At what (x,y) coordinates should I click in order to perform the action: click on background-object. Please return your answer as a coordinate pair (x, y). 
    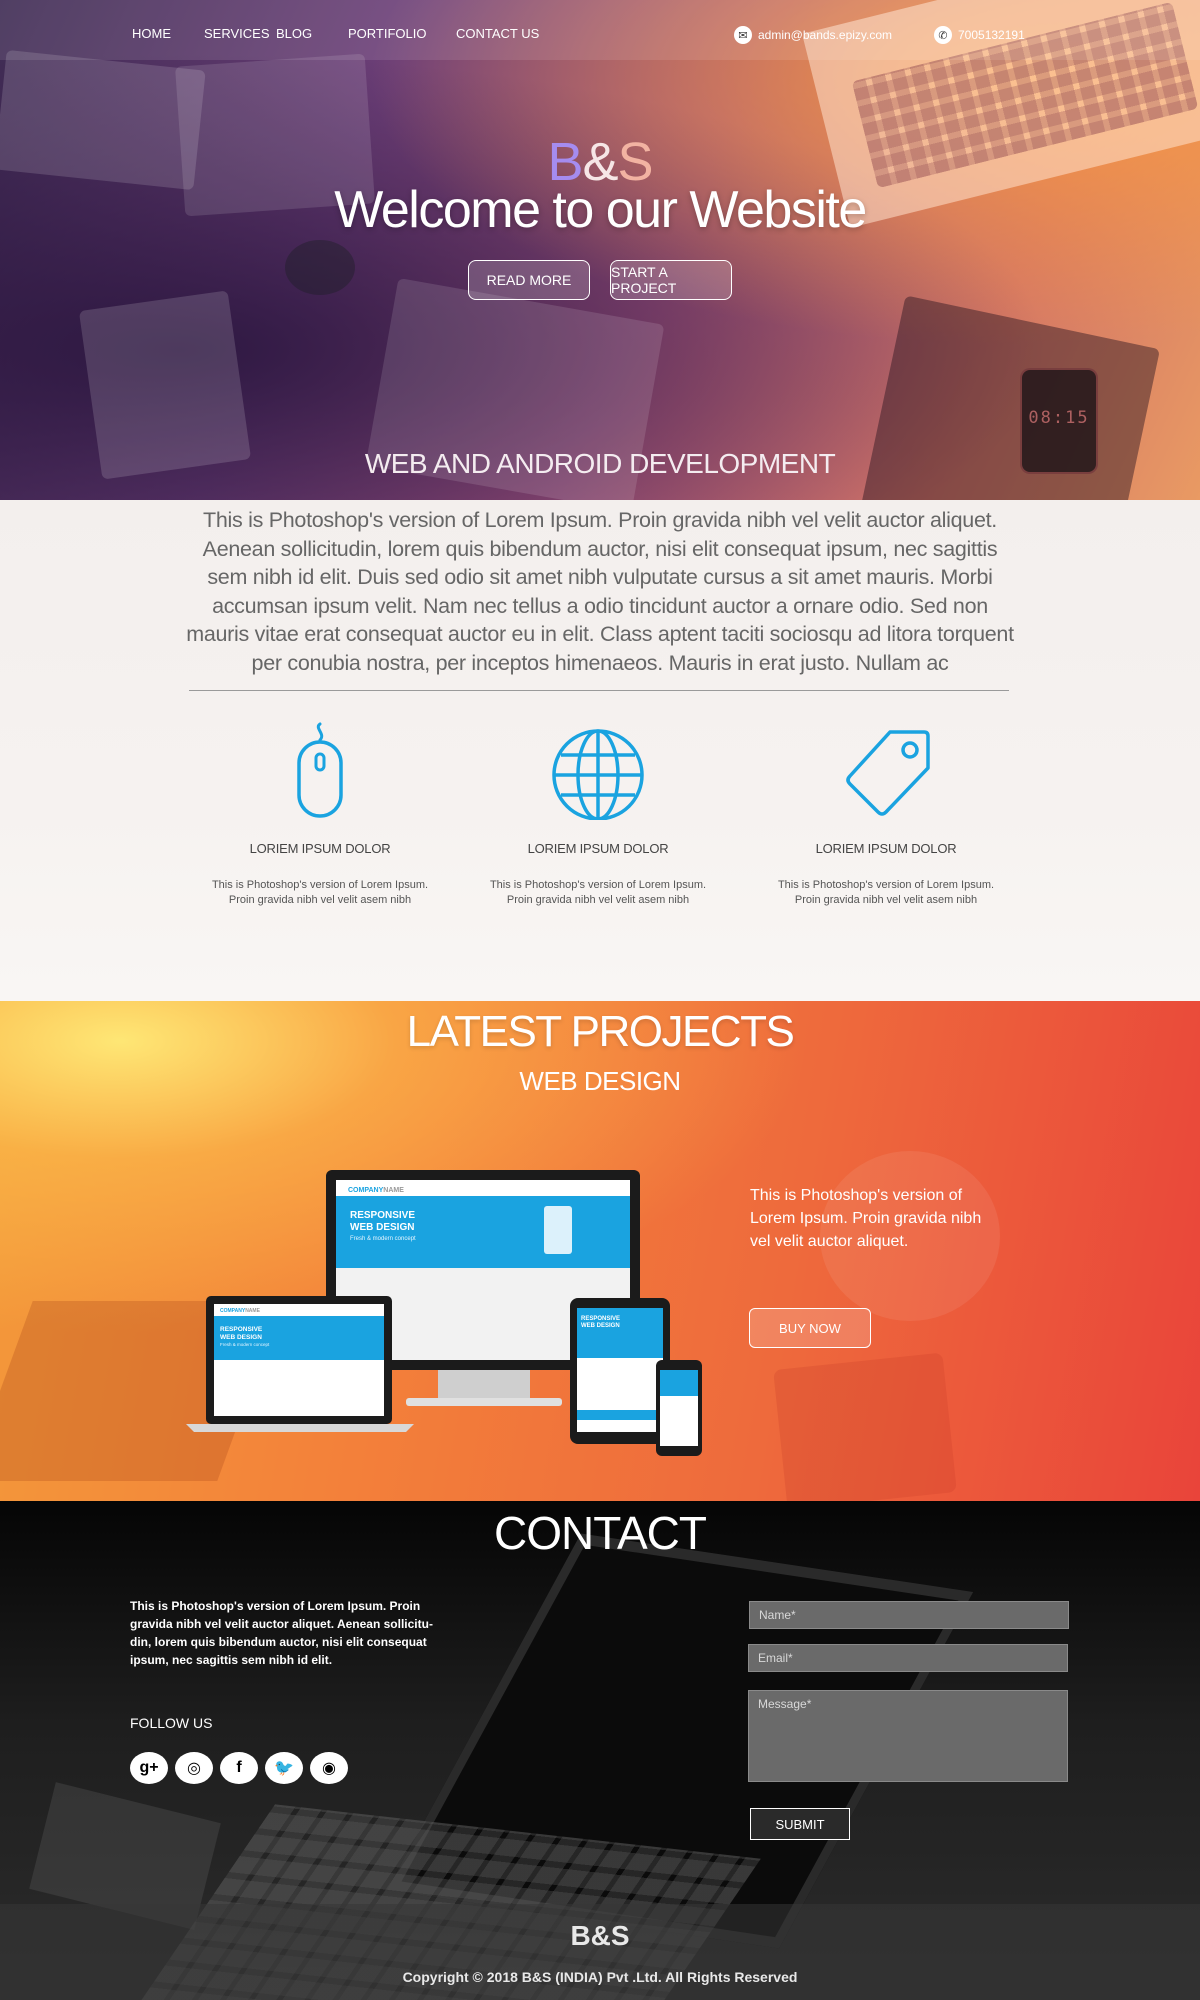
    Looking at the image, I should click on (320, 267).